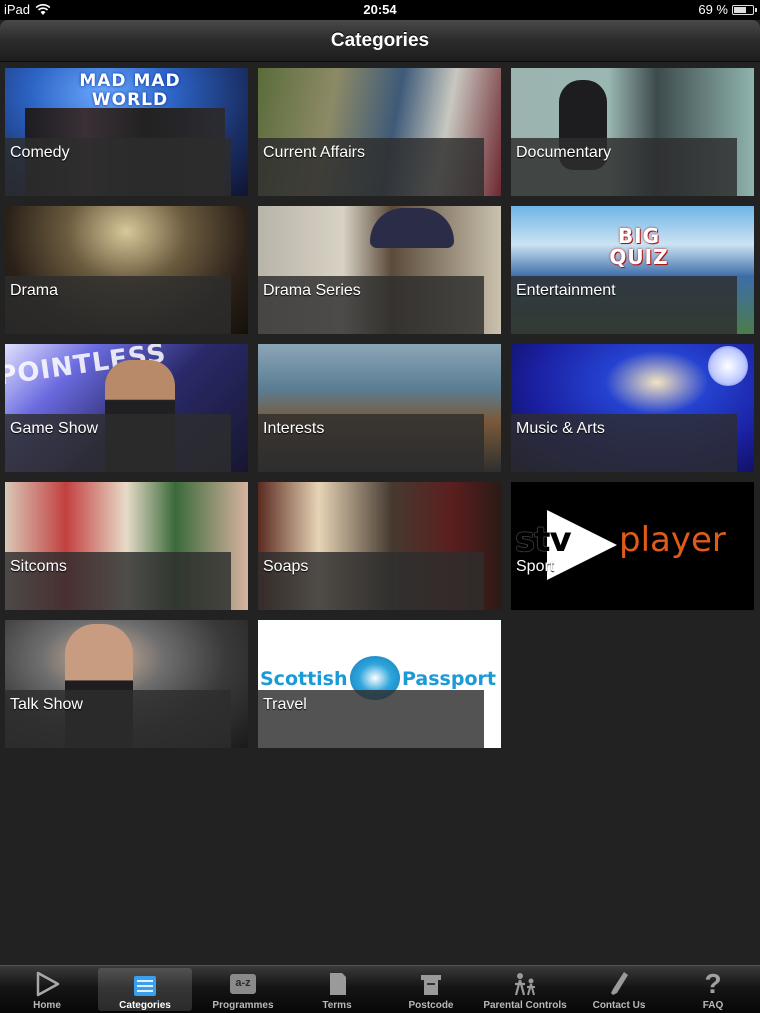 This screenshot has height=1013, width=760. I want to click on category-tile-soaps: Soaps, so click(379, 546).